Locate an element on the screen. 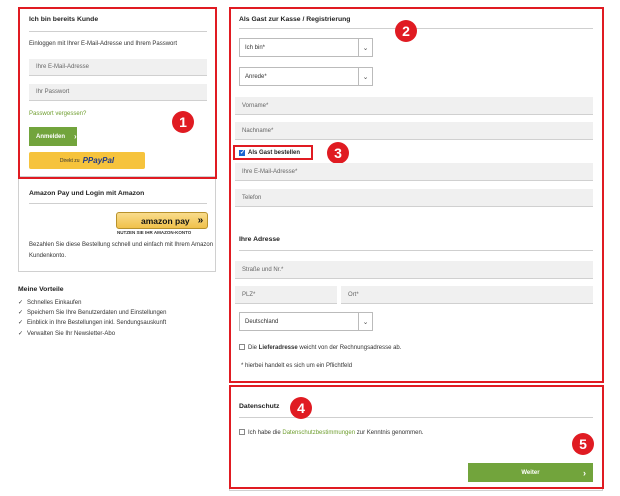  country-select-value: Deutschland is located at coordinates (262, 321).